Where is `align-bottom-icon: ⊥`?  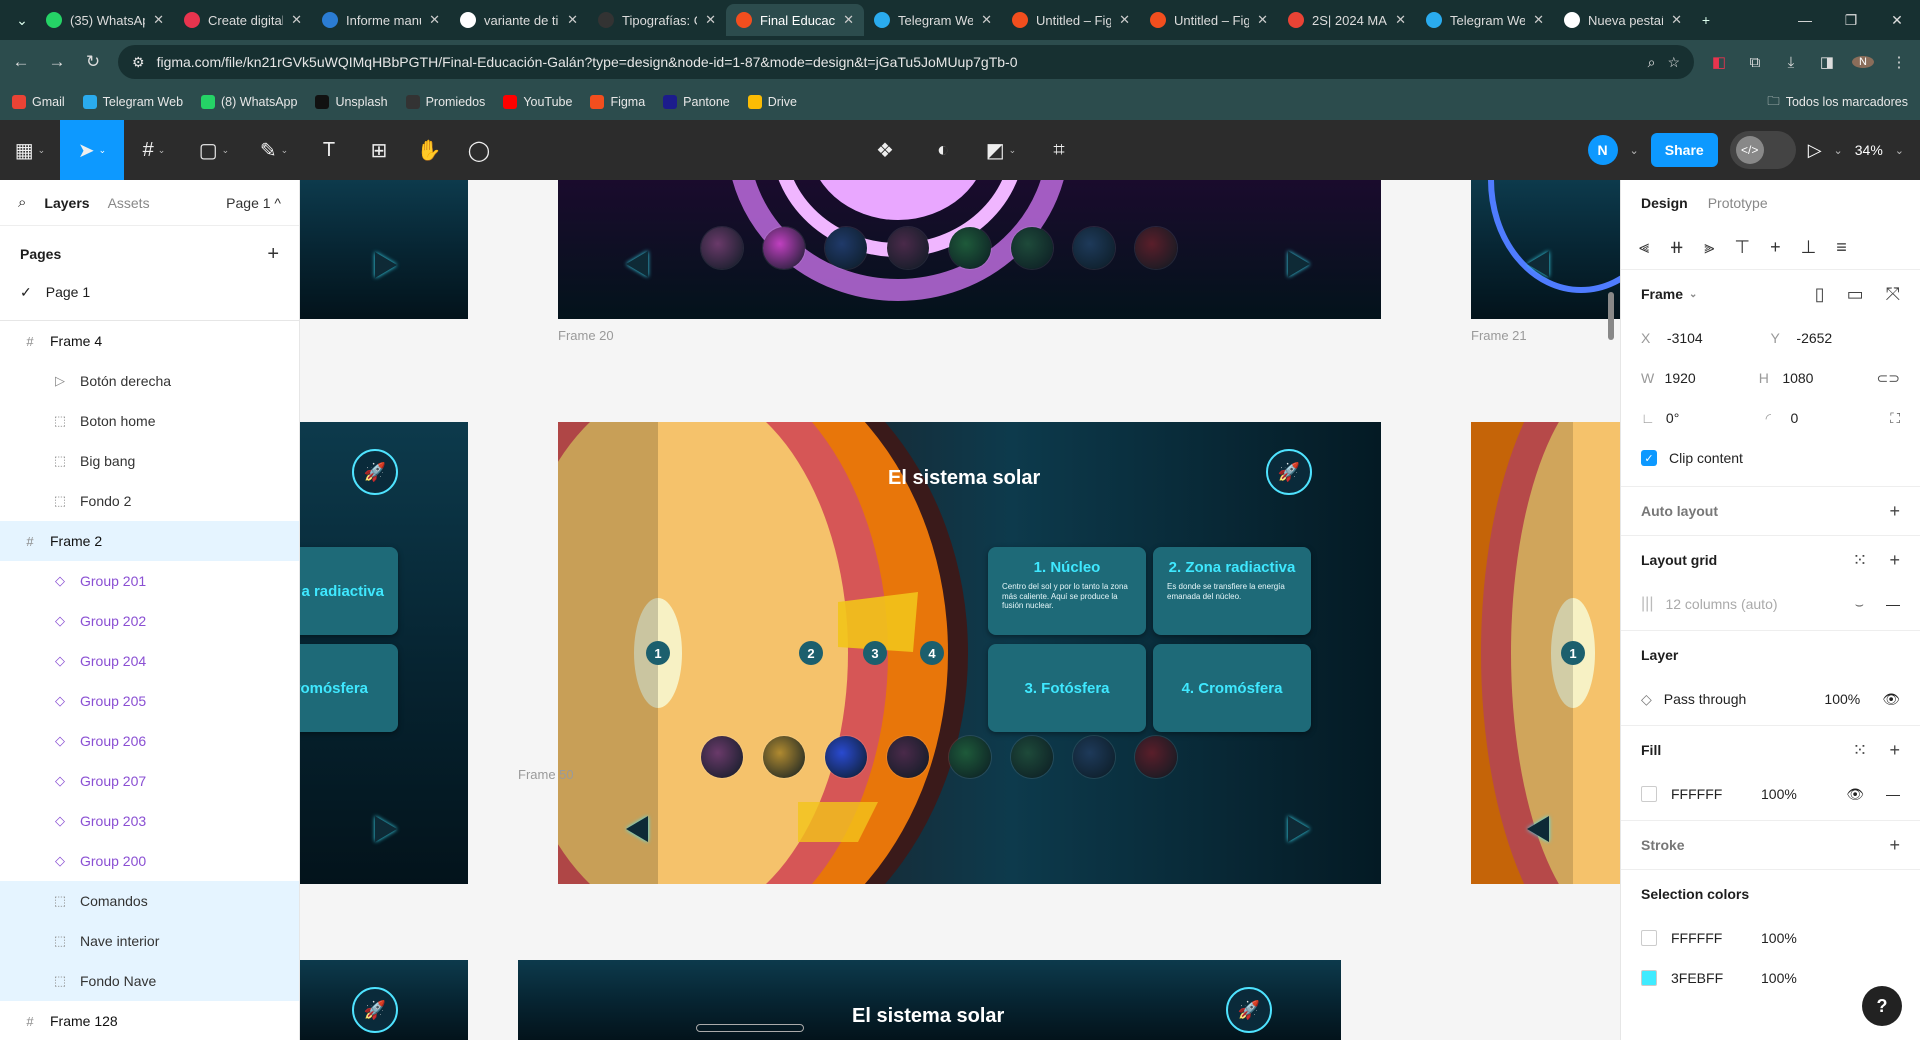 align-bottom-icon: ⊥ is located at coordinates (1809, 247).